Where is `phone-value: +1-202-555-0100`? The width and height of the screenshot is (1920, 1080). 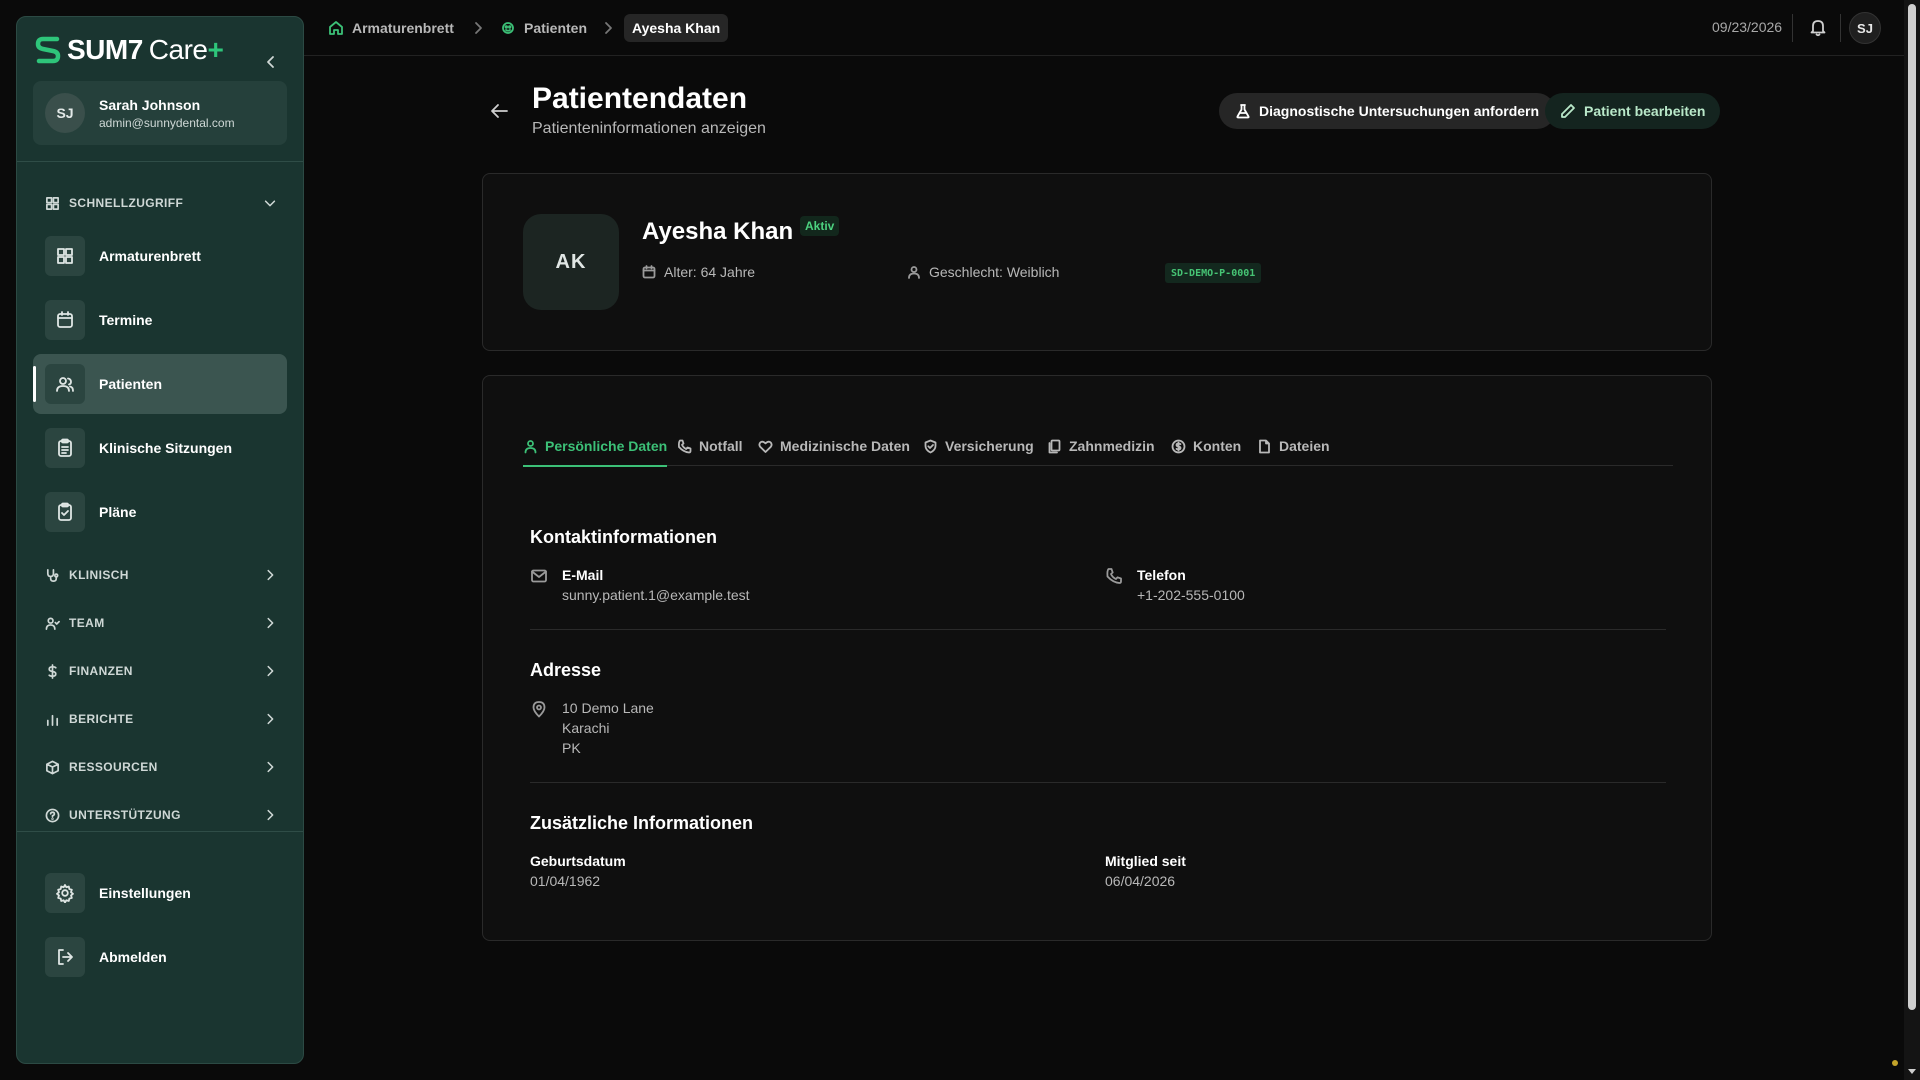
phone-value: +1-202-555-0100 is located at coordinates (1191, 595).